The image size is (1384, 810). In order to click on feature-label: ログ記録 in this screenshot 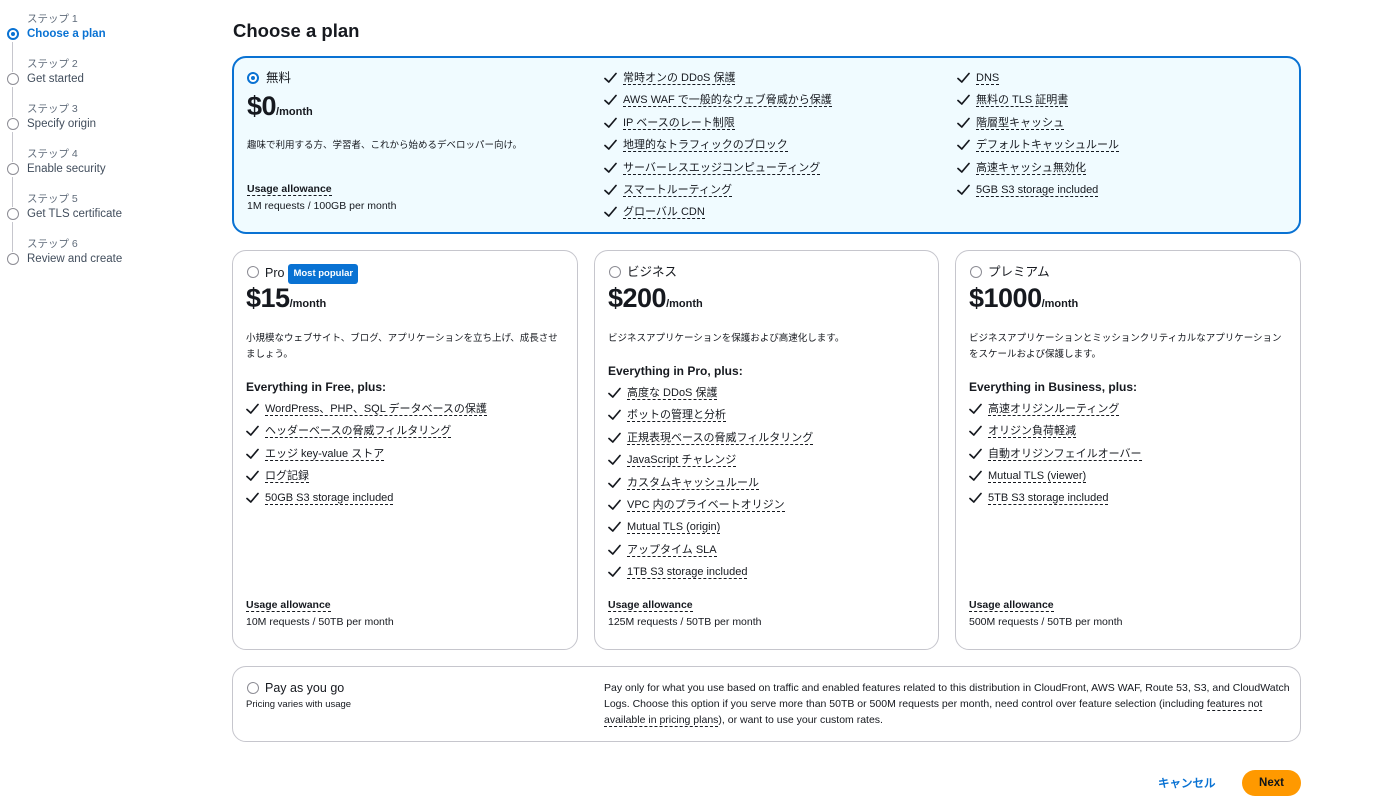, I will do `click(287, 476)`.